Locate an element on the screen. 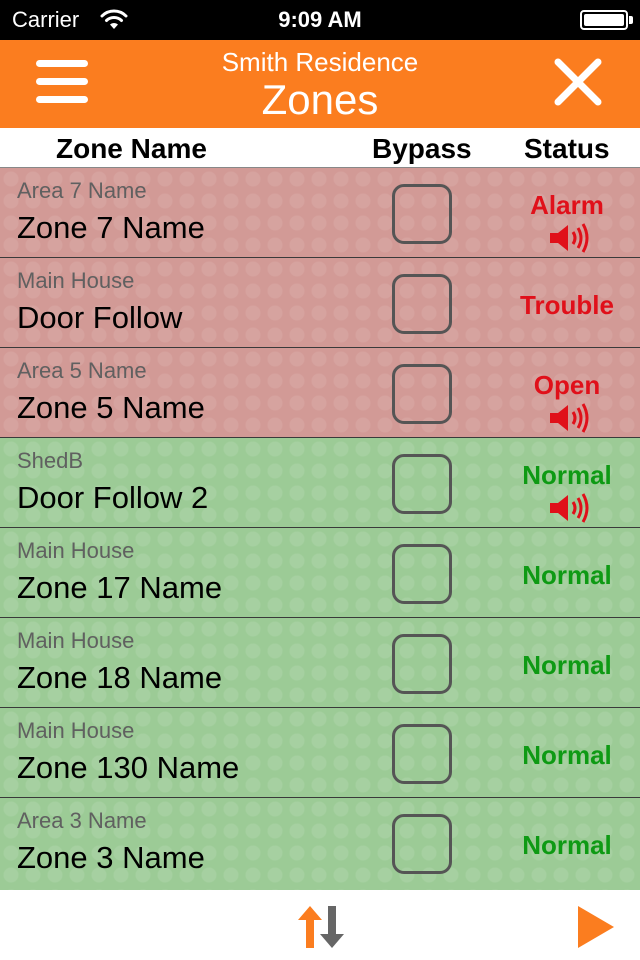  zone-row: Main House Zone 18 Name Normal is located at coordinates (320, 663).